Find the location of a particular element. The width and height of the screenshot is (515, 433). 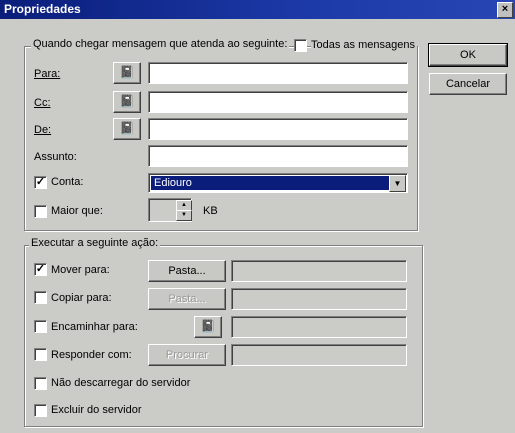

assunto-label: Assunto: is located at coordinates (55, 157).